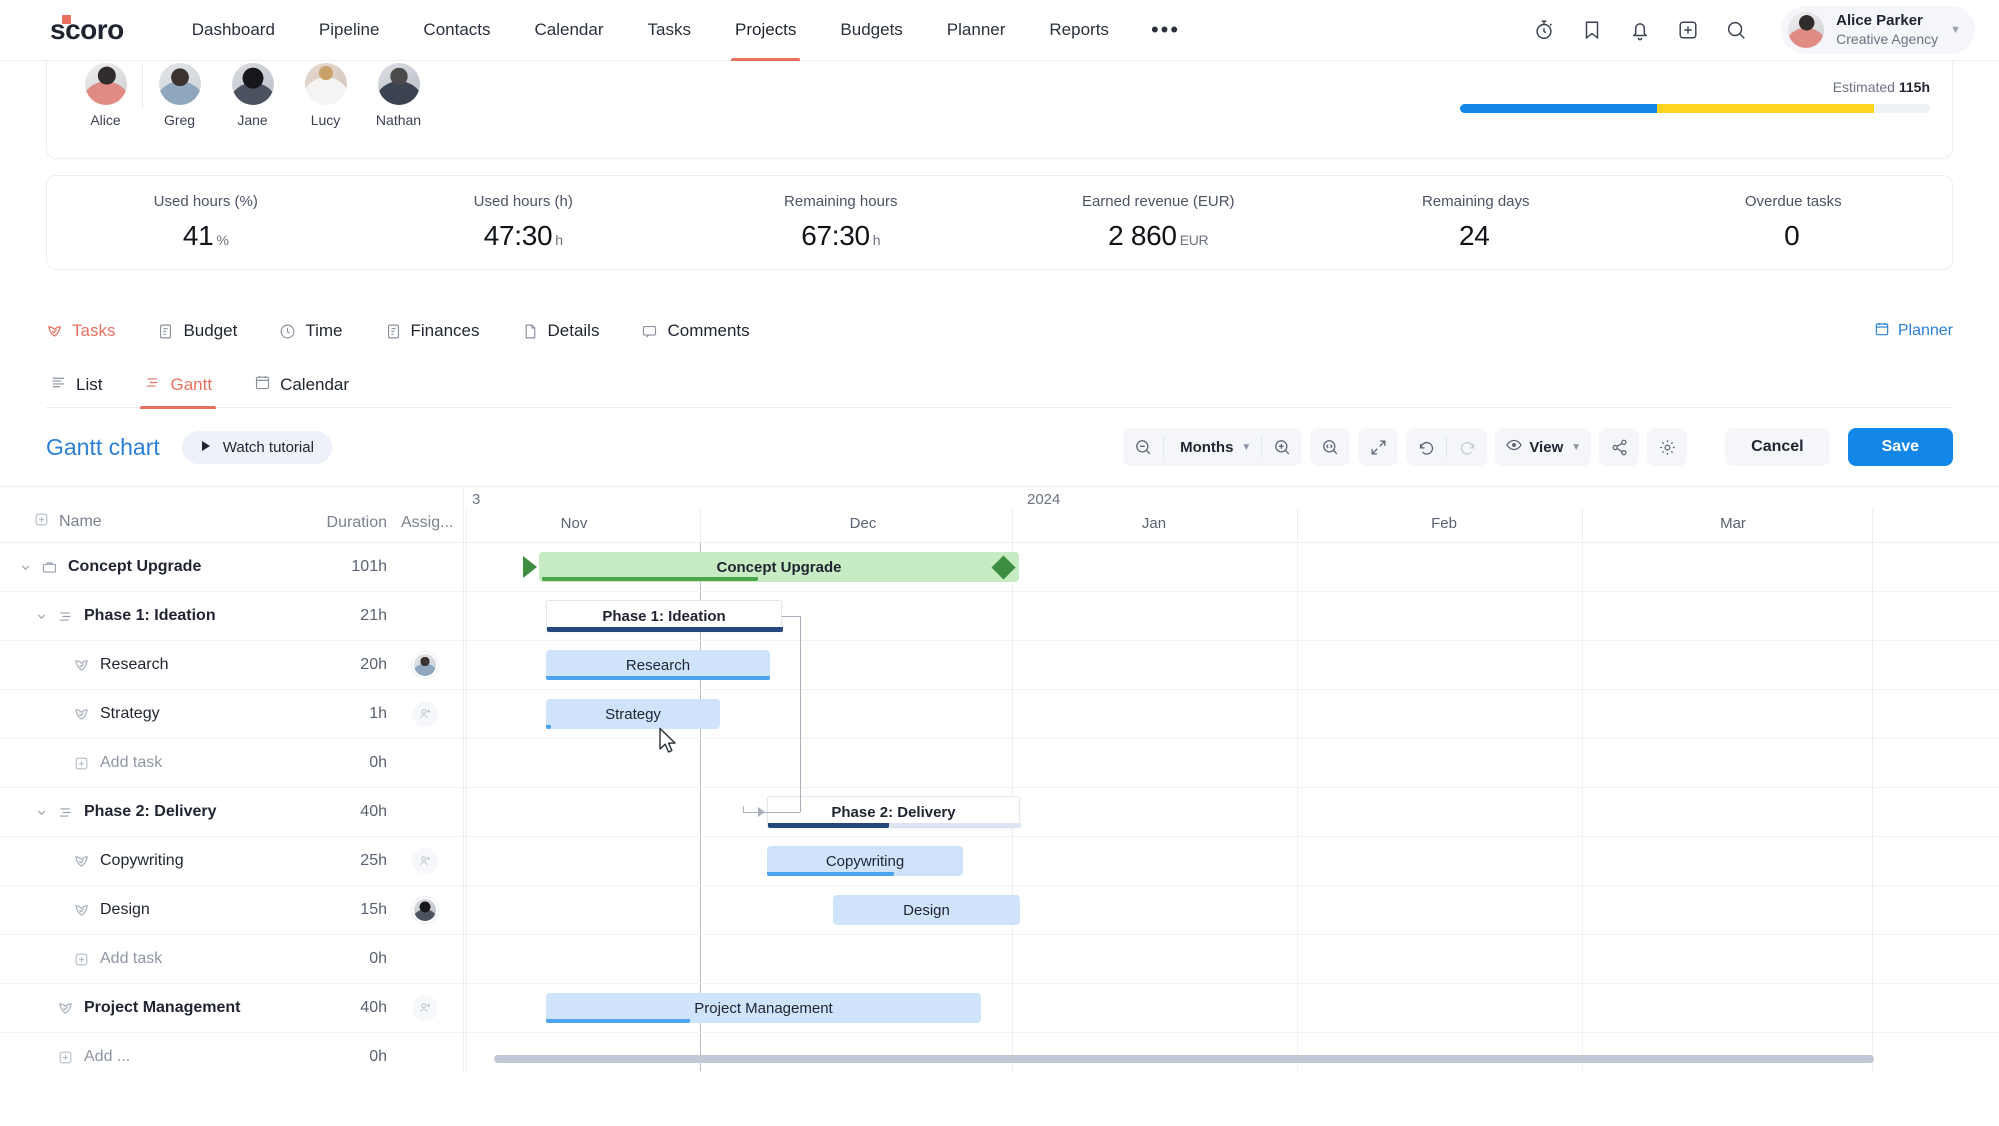  Describe the element at coordinates (1544, 30) in the screenshot. I see `timer-icon` at that location.